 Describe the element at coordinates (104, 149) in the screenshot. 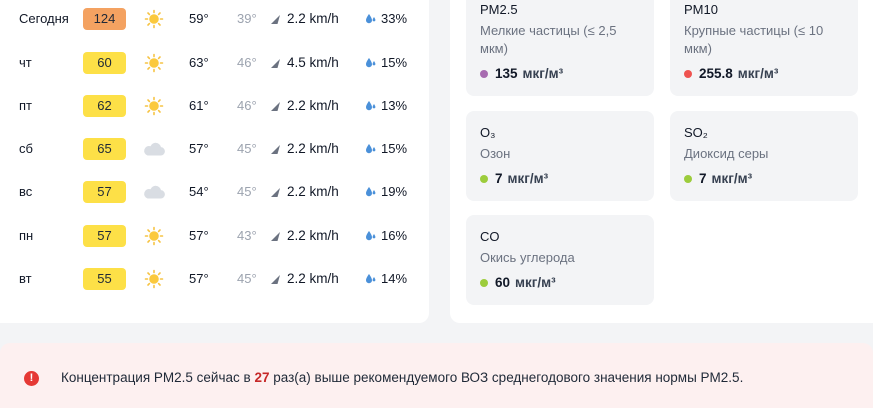

I see `aqi-badge: 65` at that location.